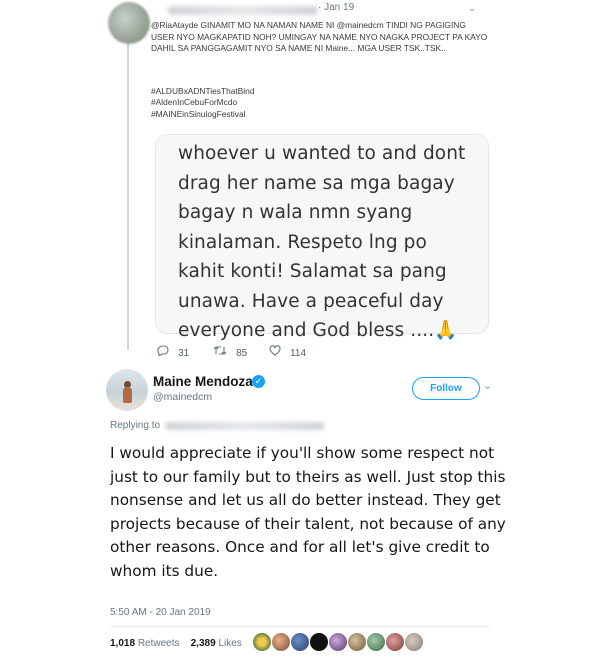 Image resolution: width=600 pixels, height=660 pixels. I want to click on hashtag-link: #AldenInCebuForMcdo, so click(203, 102).